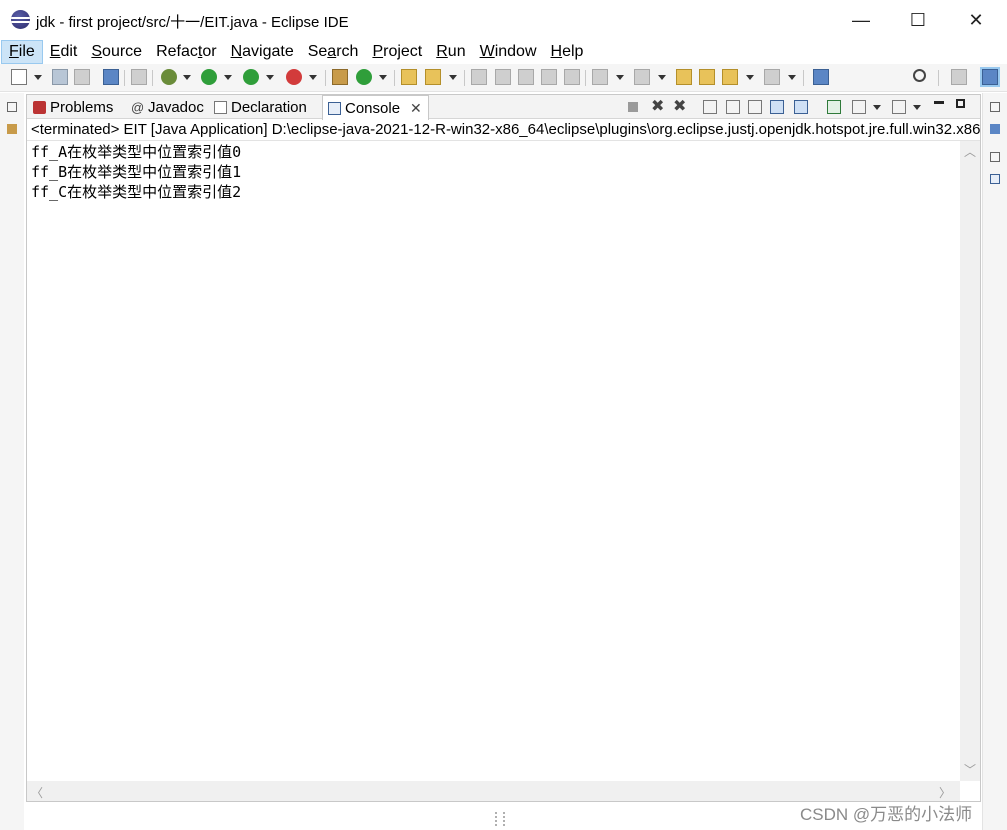 This screenshot has height=830, width=1007. What do you see at coordinates (990, 77) in the screenshot?
I see `java-perspective-icon` at bounding box center [990, 77].